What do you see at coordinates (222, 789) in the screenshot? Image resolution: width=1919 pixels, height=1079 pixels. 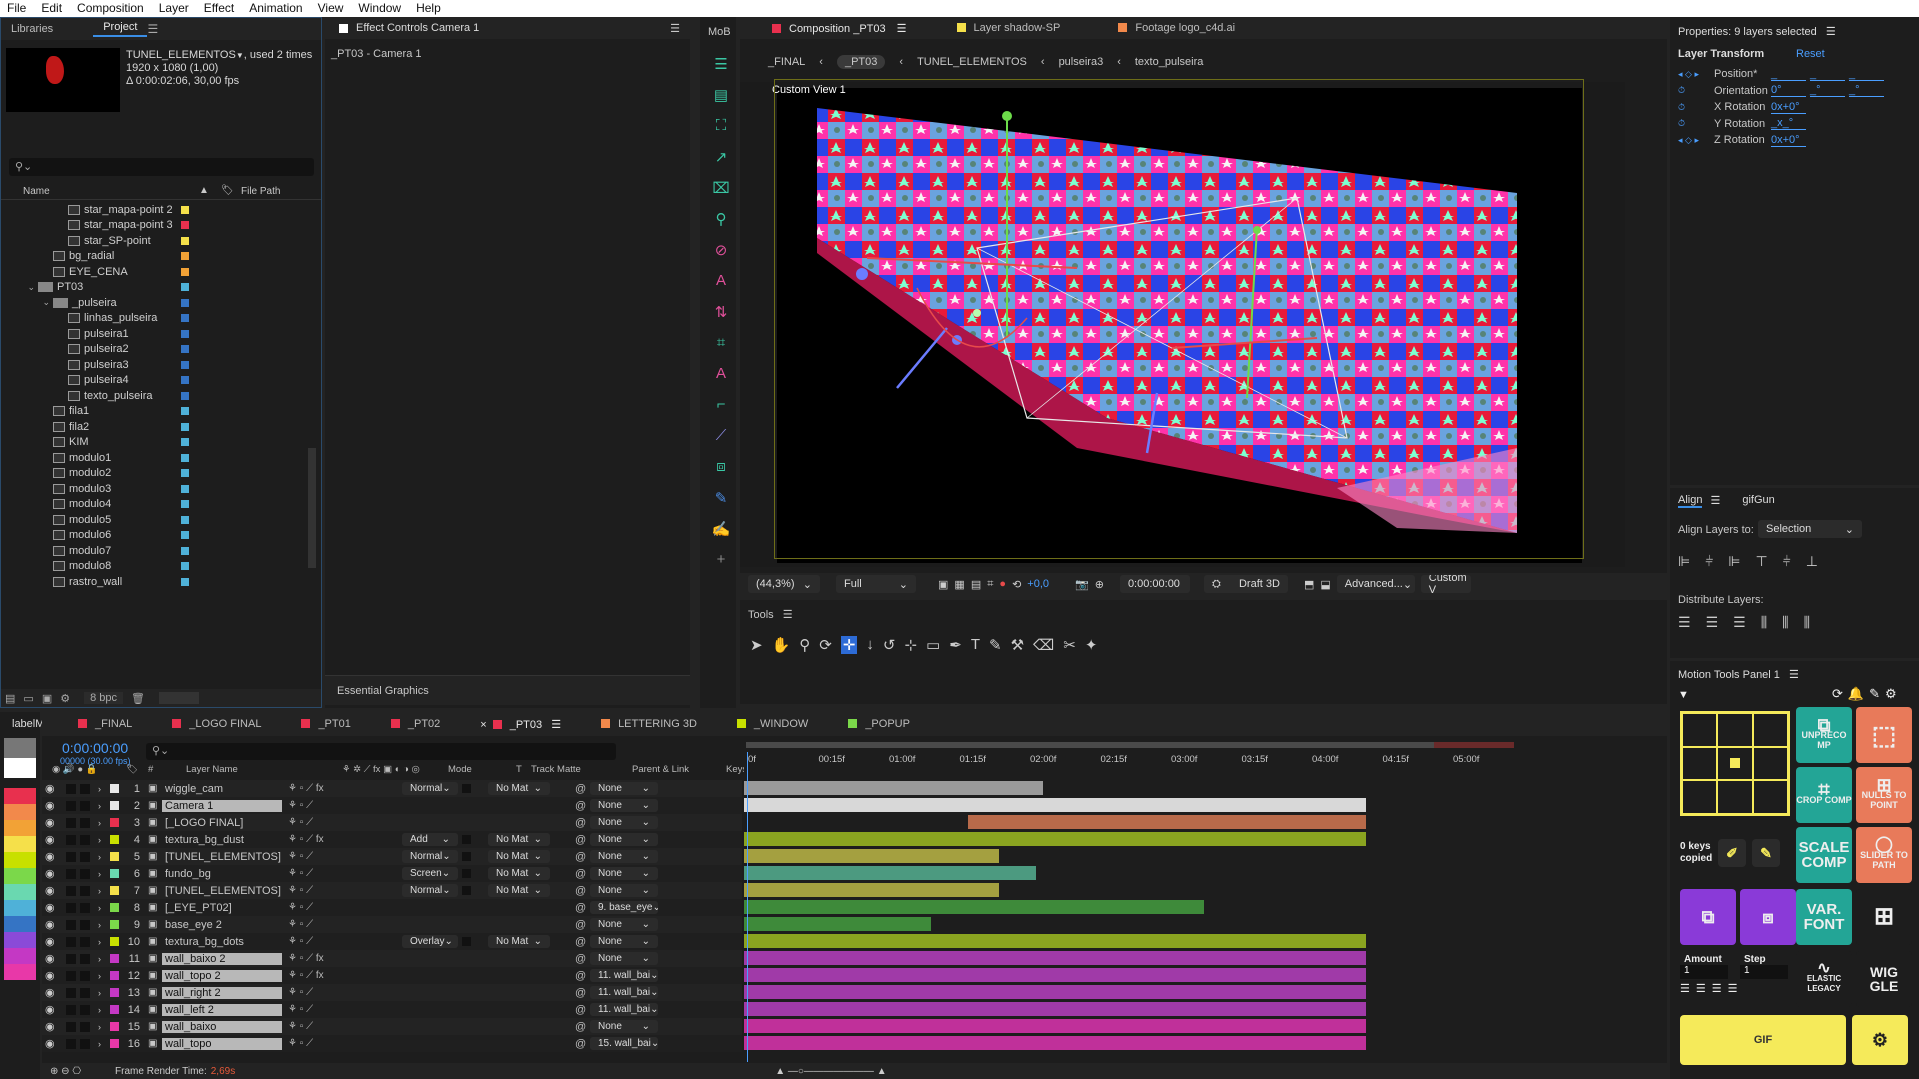 I see `layer-name: wiggle_cam` at bounding box center [222, 789].